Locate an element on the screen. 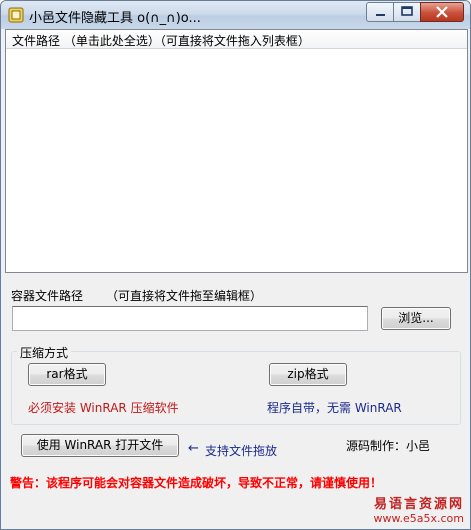 The image size is (471, 530). site-watermark: 易语言资源网 www.e5a5x.com is located at coordinates (405, 509).